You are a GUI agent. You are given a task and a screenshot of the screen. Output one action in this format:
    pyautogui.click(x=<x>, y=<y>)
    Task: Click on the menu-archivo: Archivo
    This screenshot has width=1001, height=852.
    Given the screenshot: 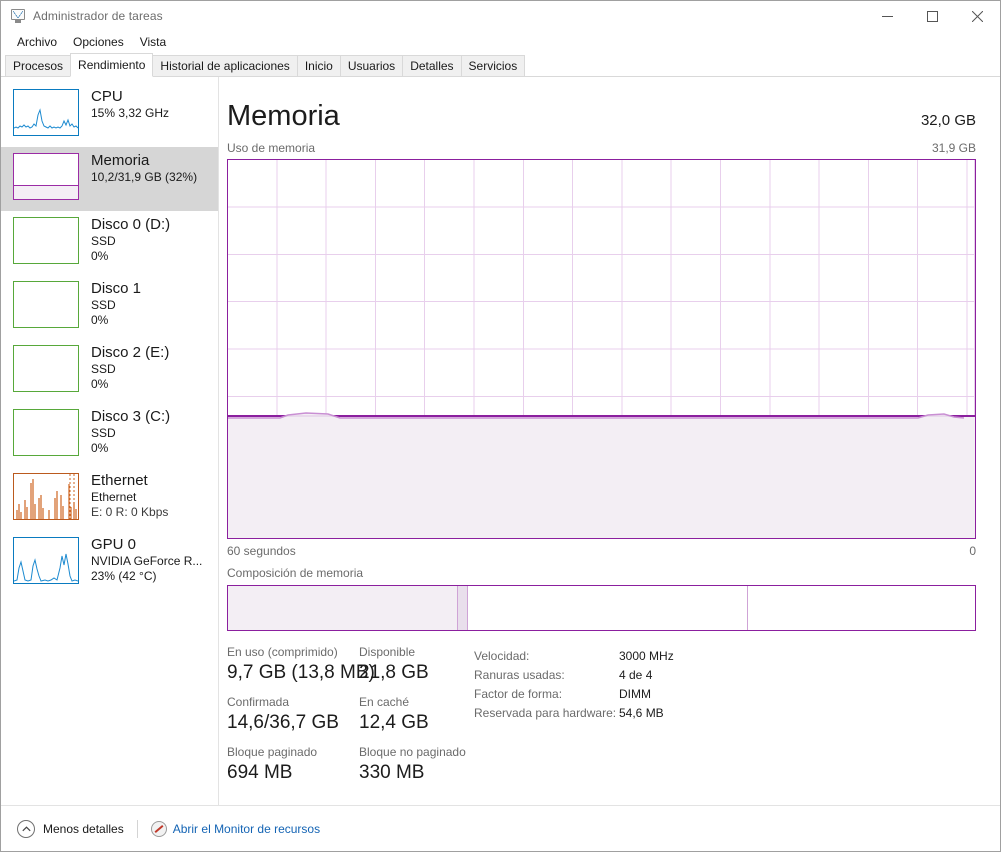 What is the action you would take?
    pyautogui.click(x=37, y=42)
    